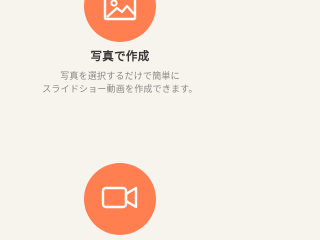 This screenshot has width=320, height=240. I want to click on photo-icon, so click(120, 21).